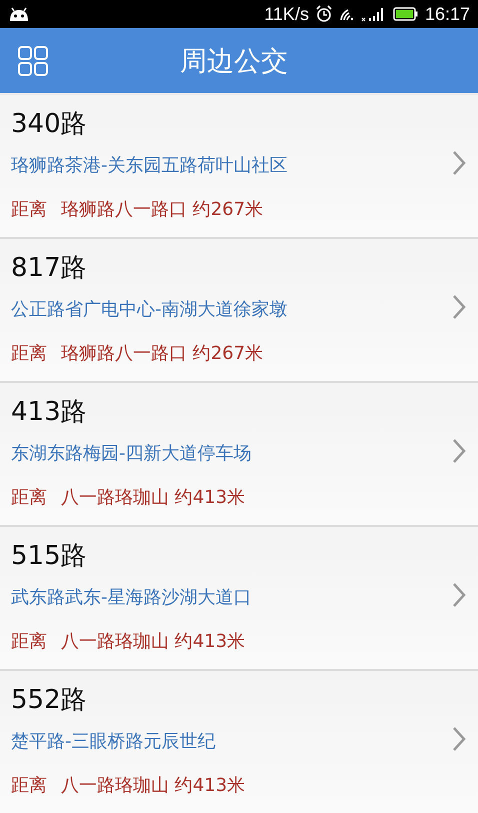 The image size is (478, 813). Describe the element at coordinates (286, 14) in the screenshot. I see `network-speed: 11K/s` at that location.